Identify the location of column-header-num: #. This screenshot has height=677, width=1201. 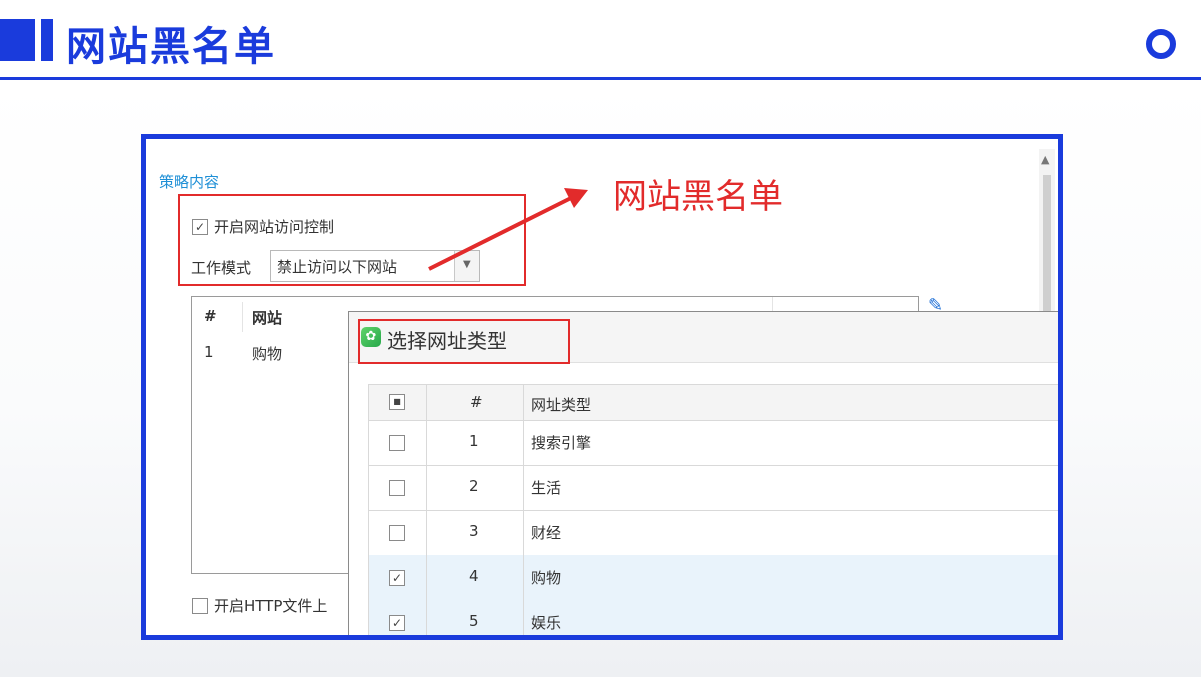
(476, 402).